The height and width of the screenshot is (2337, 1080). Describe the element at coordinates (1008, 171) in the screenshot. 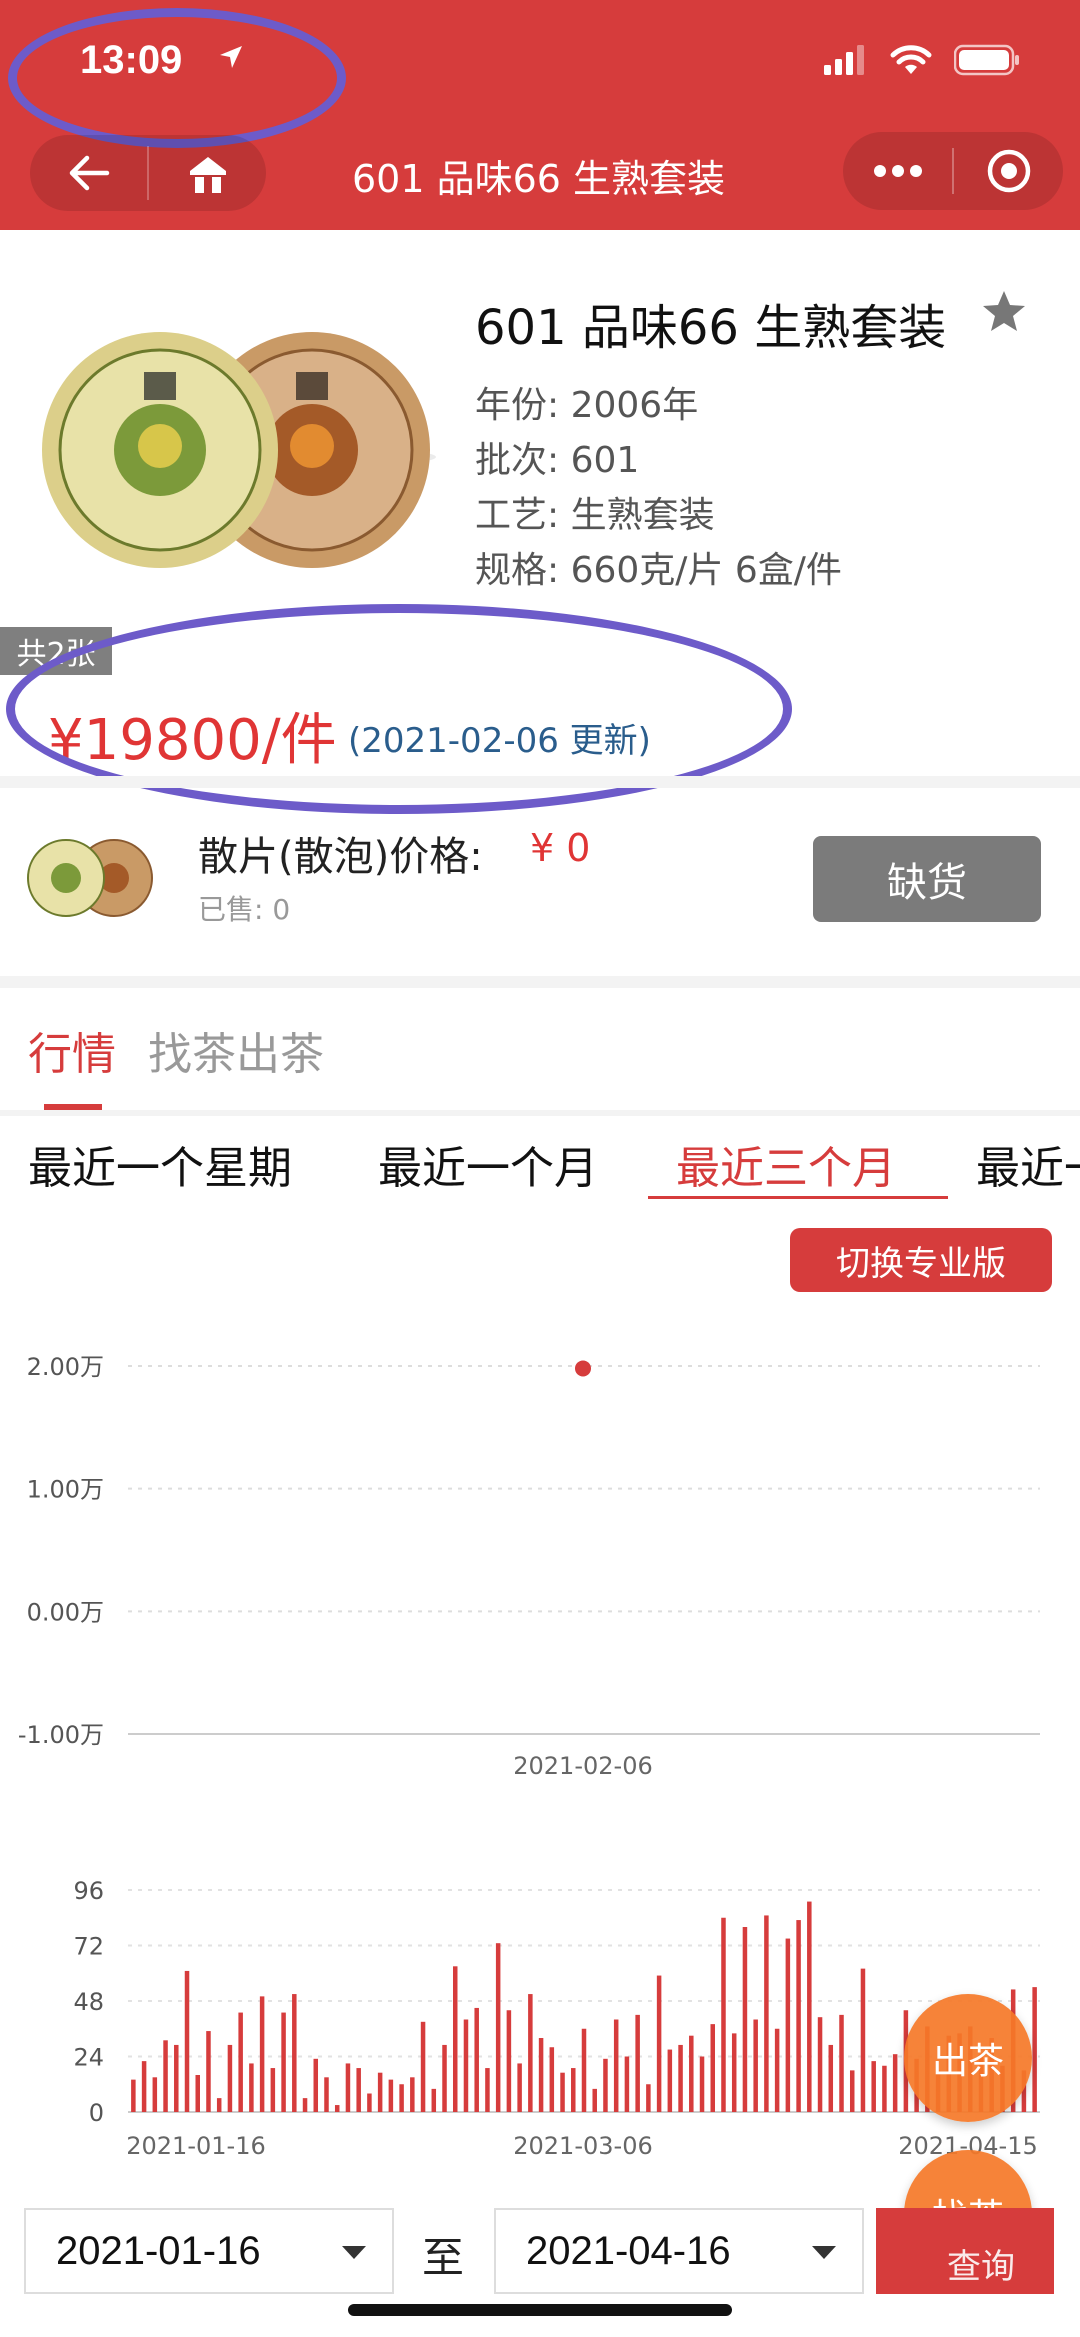

I see `close-miniprogram-button` at that location.